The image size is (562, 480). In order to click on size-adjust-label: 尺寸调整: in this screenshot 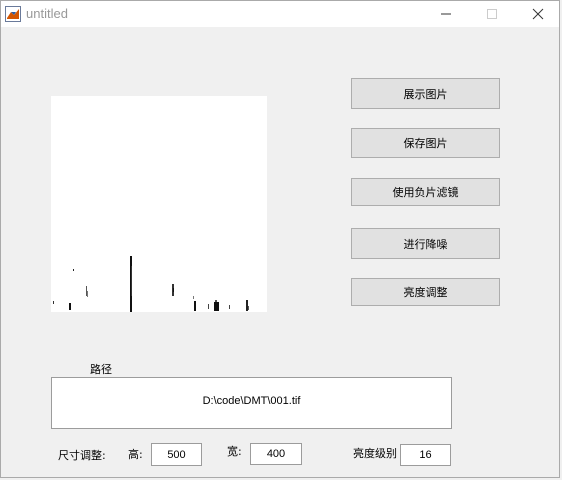, I will do `click(82, 455)`.